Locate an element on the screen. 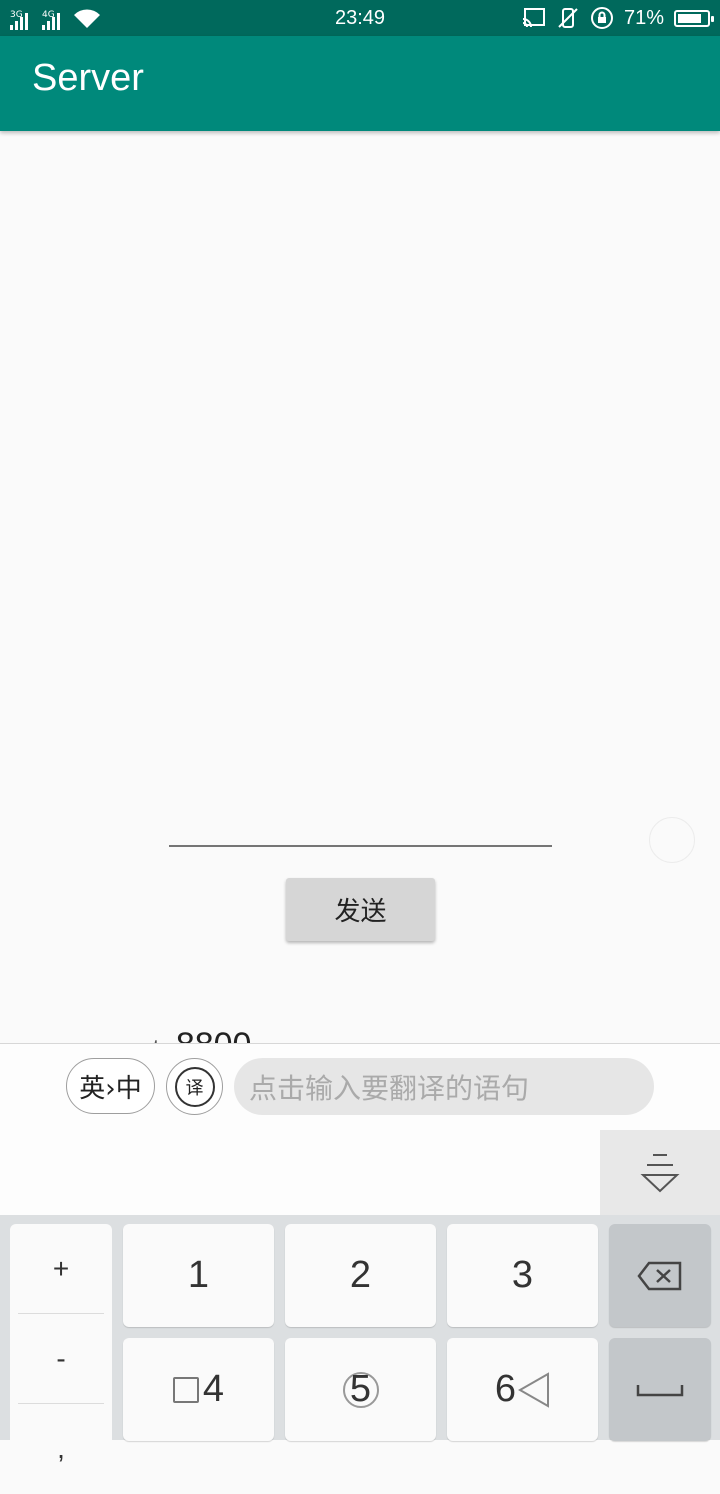  symbol-column: + - , is located at coordinates (61, 1344).